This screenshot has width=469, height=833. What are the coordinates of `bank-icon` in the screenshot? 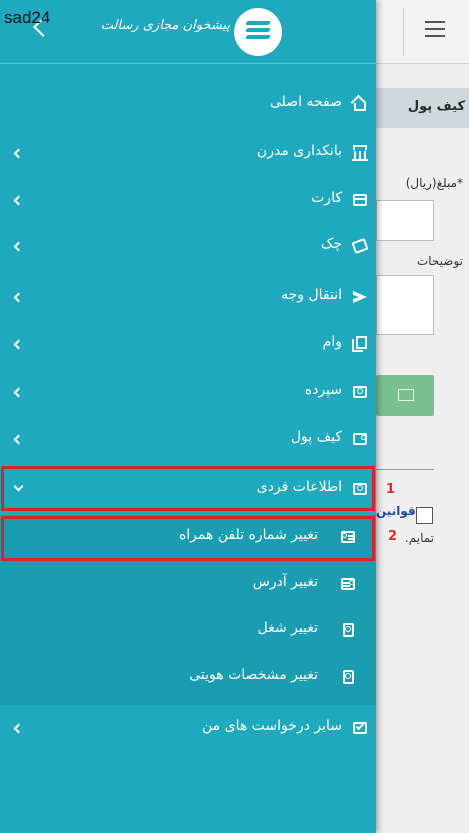 It's located at (360, 153).